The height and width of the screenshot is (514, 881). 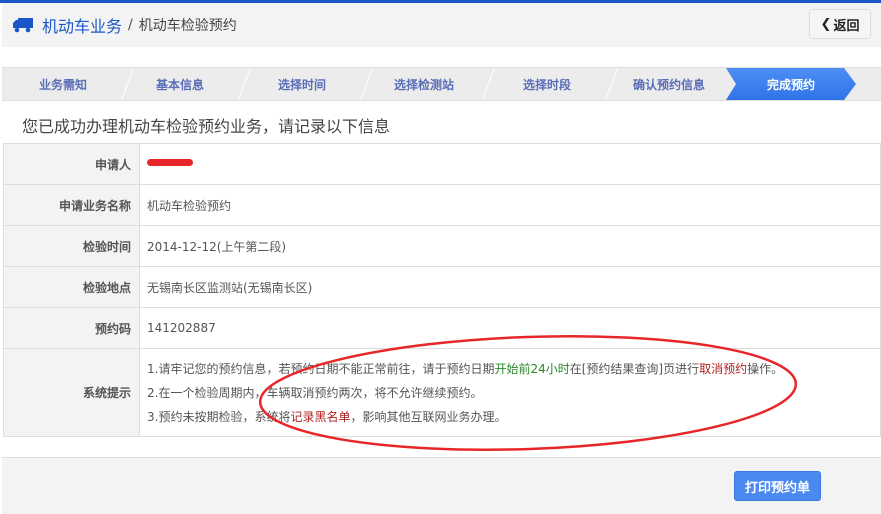 What do you see at coordinates (180, 84) in the screenshot?
I see `step-2: 基本信息` at bounding box center [180, 84].